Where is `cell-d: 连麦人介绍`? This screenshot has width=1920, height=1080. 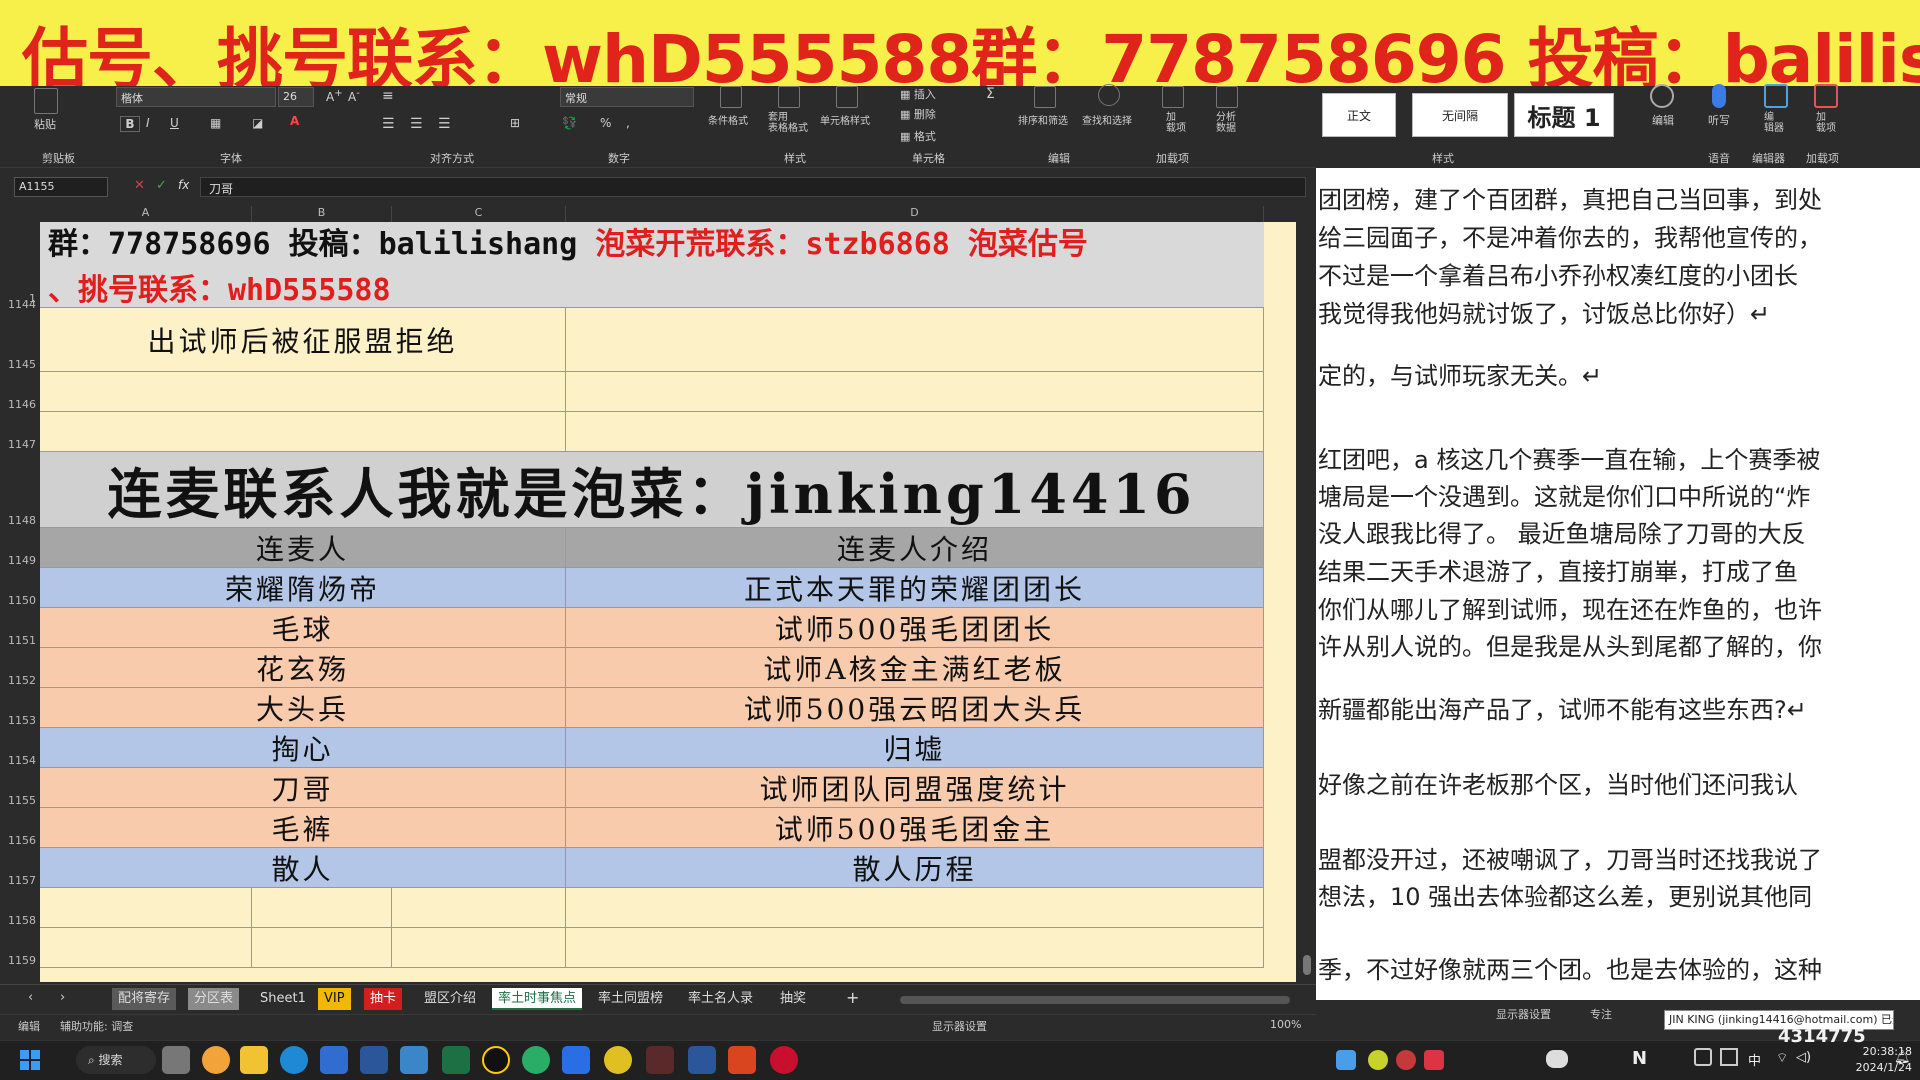
cell-d: 连麦人介绍 is located at coordinates (915, 547).